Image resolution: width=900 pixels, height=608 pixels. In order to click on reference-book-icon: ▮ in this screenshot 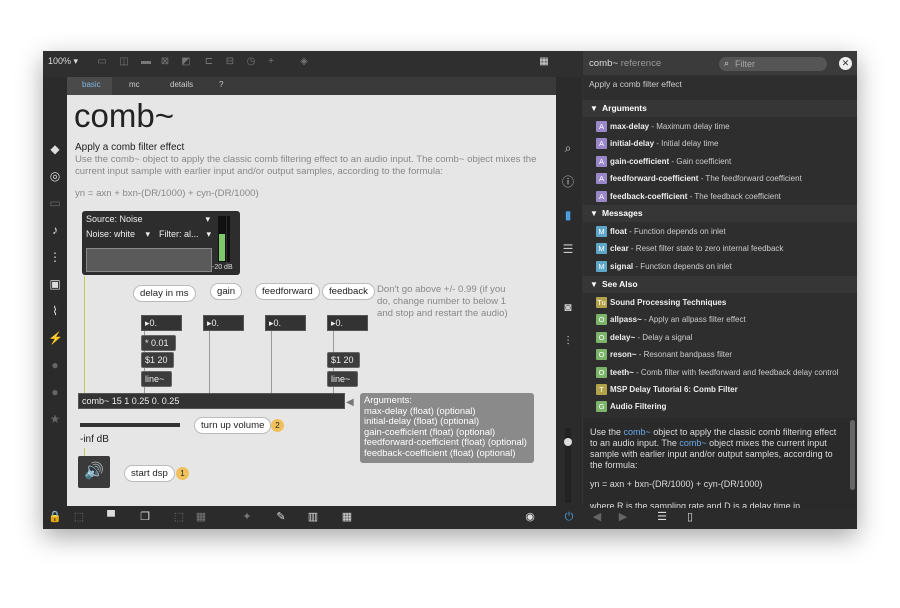, I will do `click(568, 215)`.